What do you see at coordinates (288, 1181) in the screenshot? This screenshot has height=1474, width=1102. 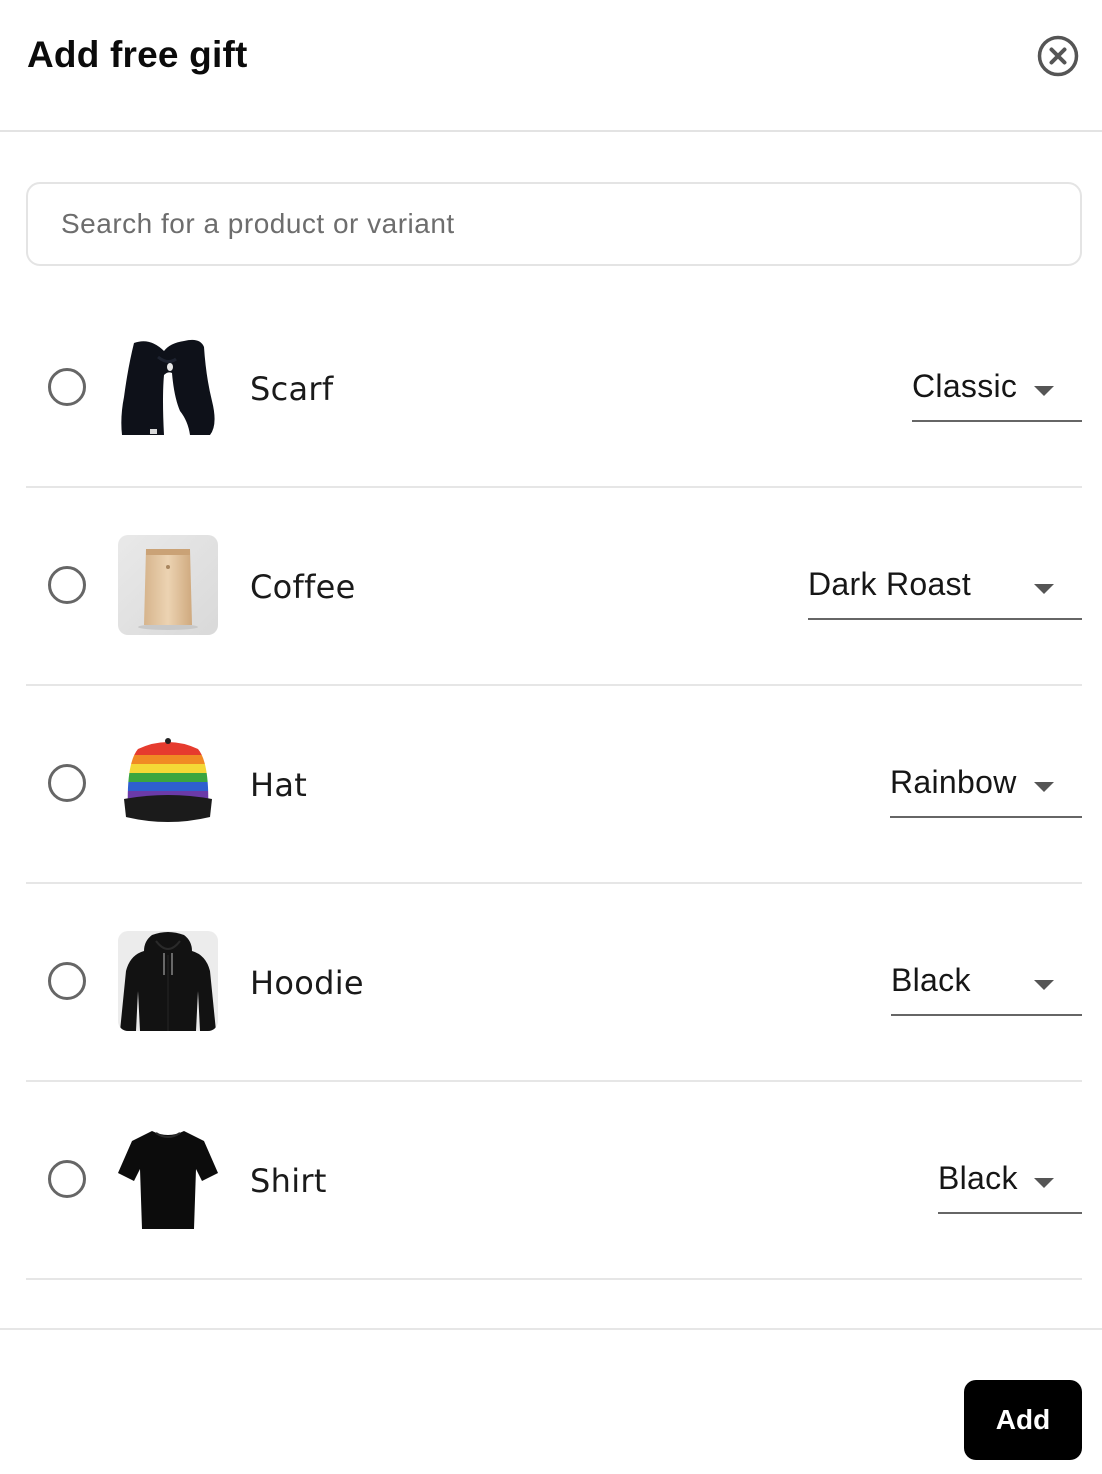 I see `product-name: Shirt` at bounding box center [288, 1181].